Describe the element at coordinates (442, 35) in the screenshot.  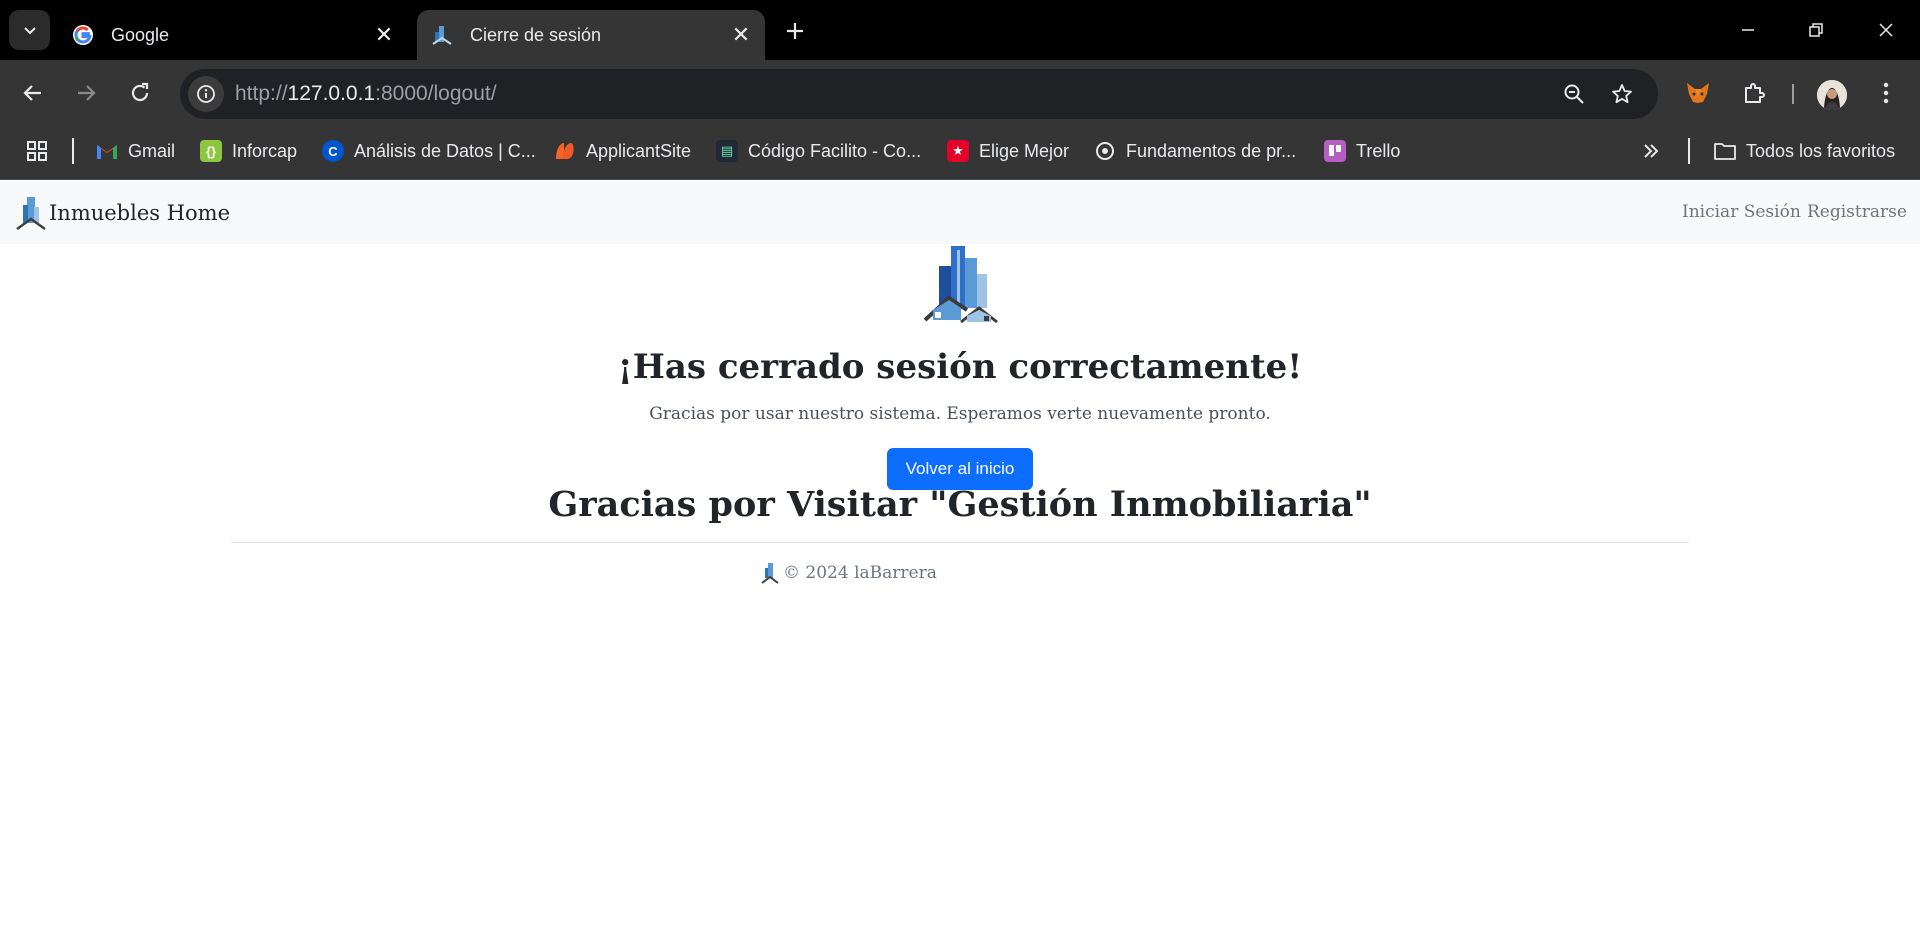
I see `building-icon` at that location.